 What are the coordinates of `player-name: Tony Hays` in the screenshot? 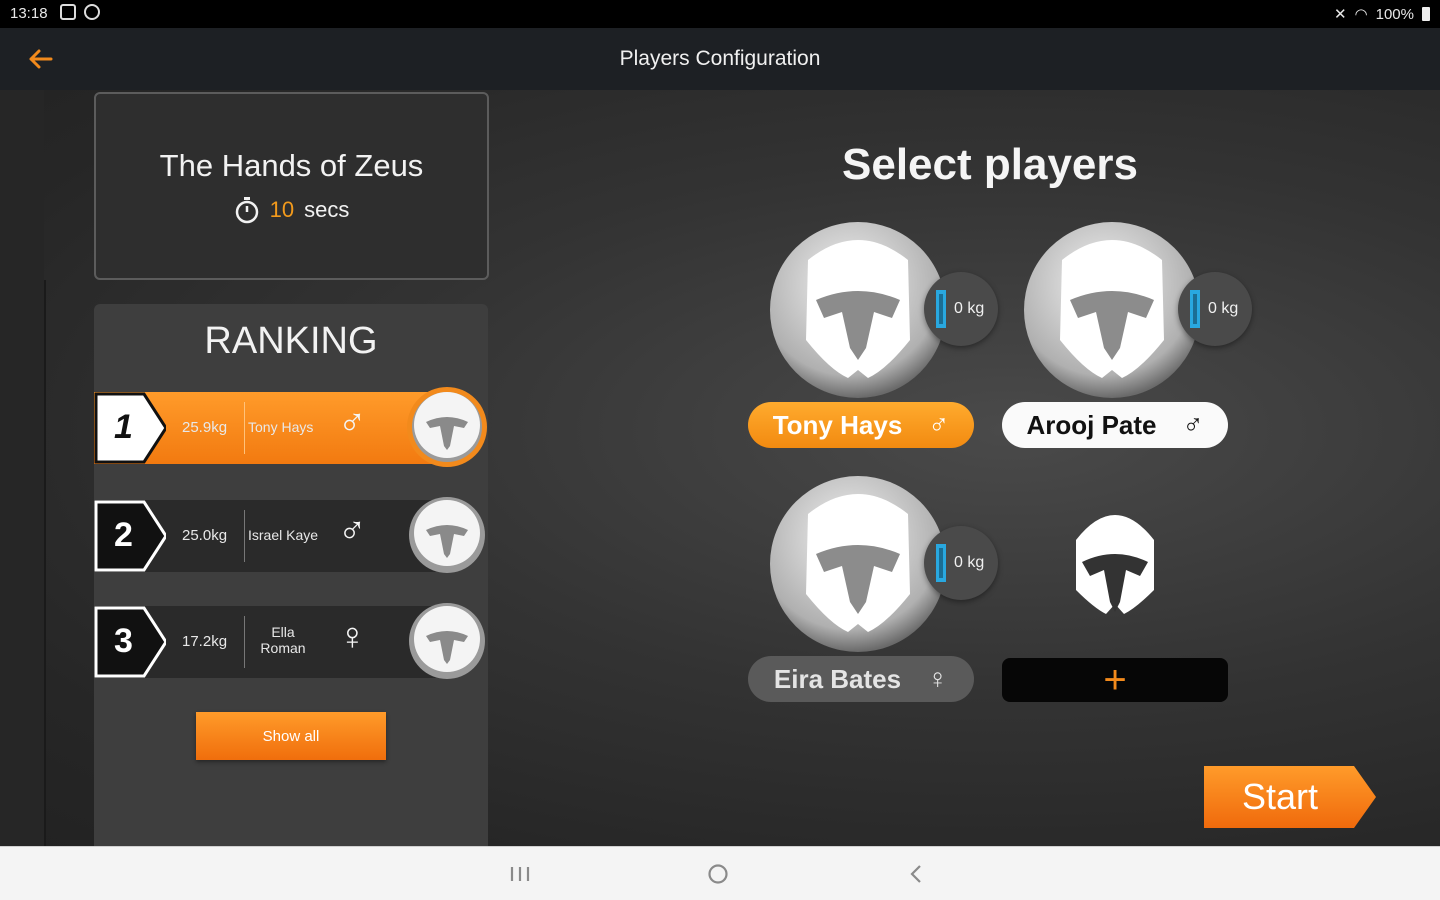 It's located at (837, 424).